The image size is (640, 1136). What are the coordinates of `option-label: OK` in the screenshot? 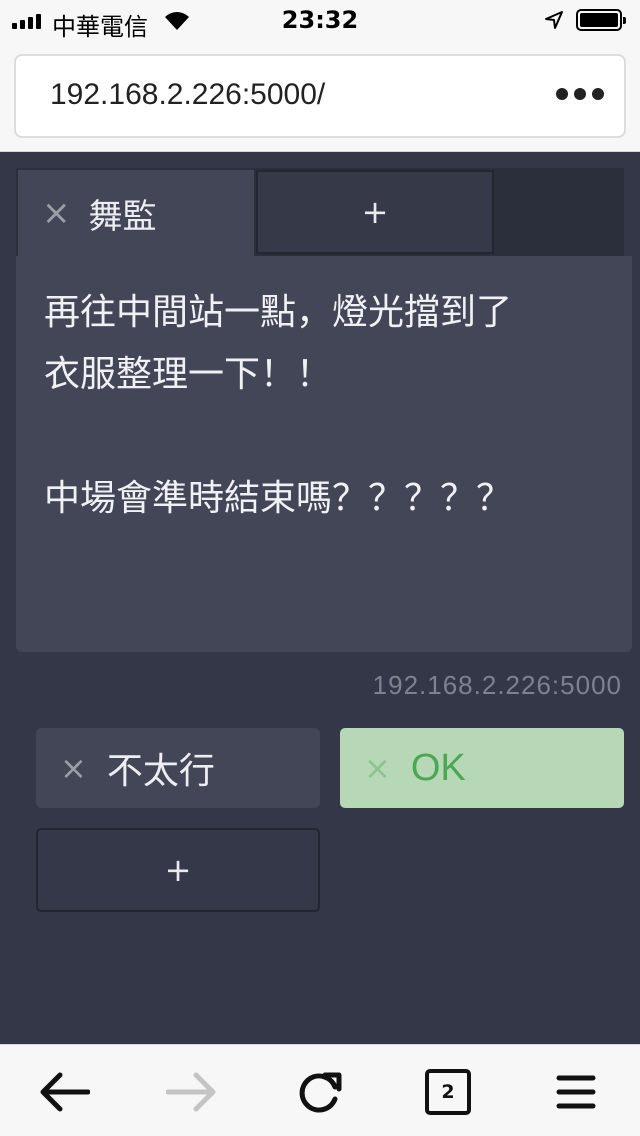 It's located at (438, 767).